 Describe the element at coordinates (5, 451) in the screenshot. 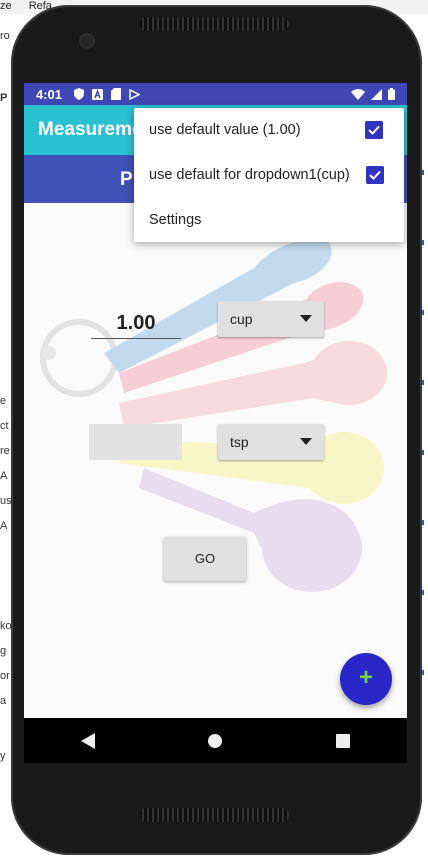

I see `ide-text-fragment: re` at that location.